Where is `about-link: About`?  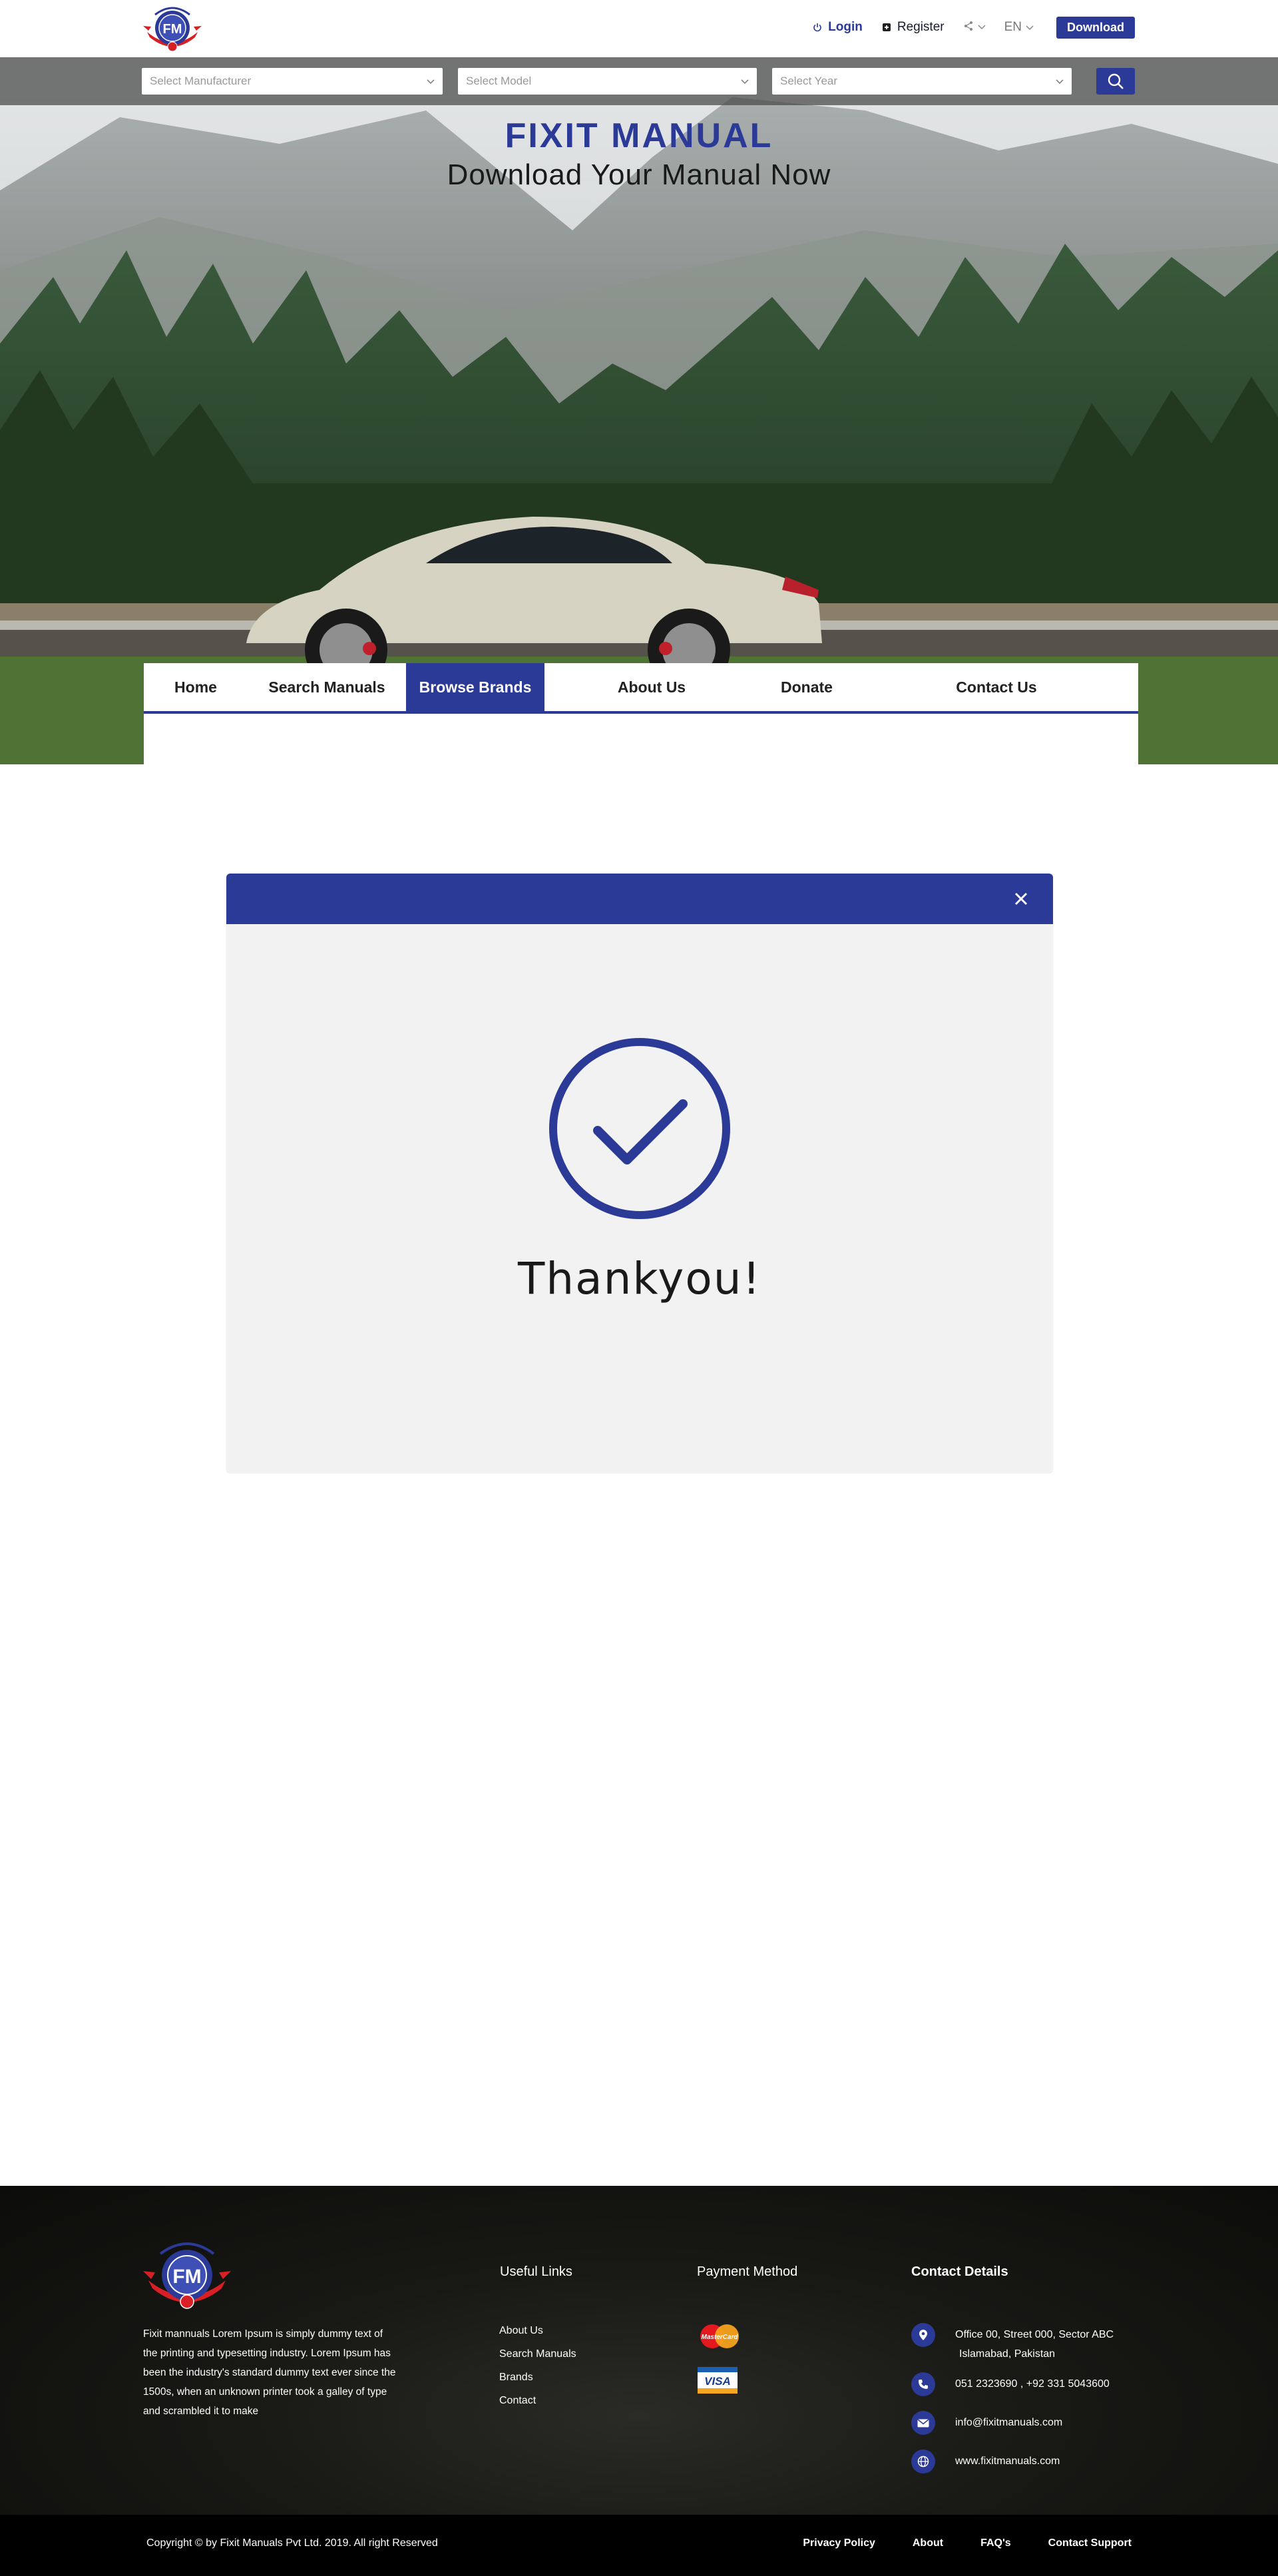 about-link: About is located at coordinates (928, 2543).